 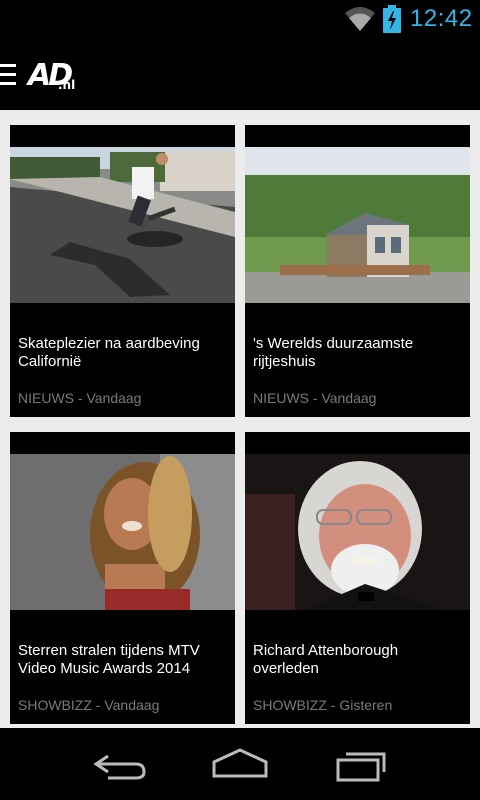 I want to click on article-title: 's Werelds duurzaamste rijtjeshuis, so click(x=333, y=352).